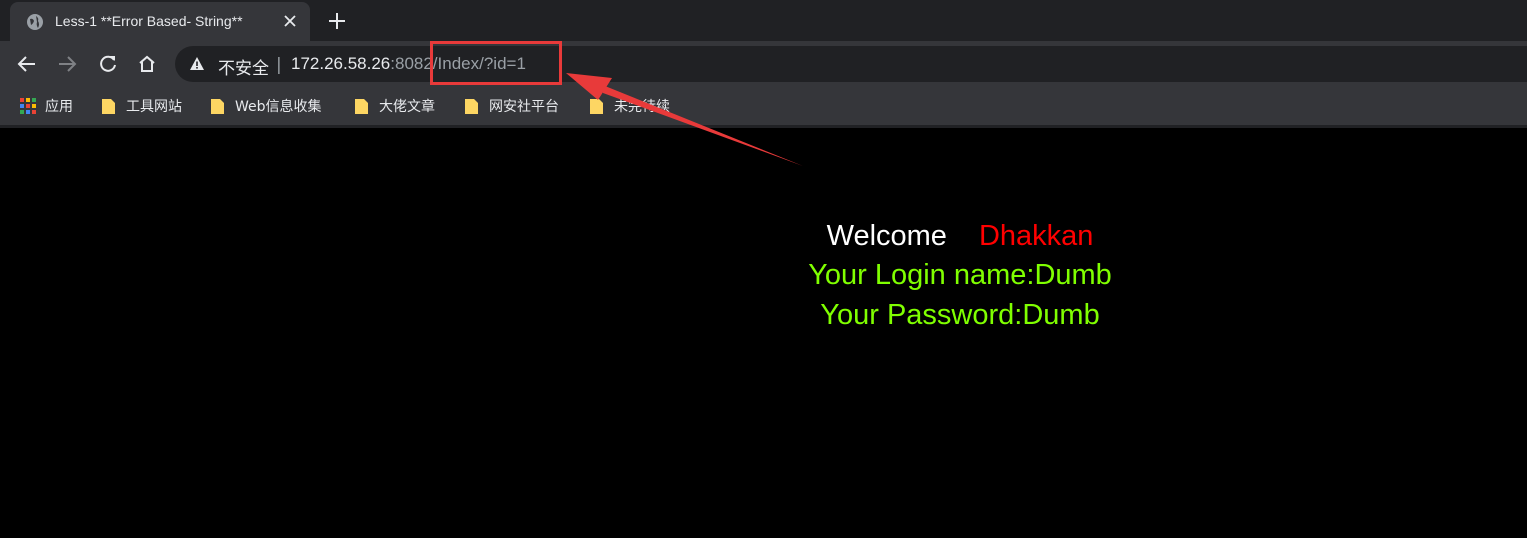 The height and width of the screenshot is (538, 1527). Describe the element at coordinates (59, 107) in the screenshot. I see `bookmark-label: 应用` at that location.